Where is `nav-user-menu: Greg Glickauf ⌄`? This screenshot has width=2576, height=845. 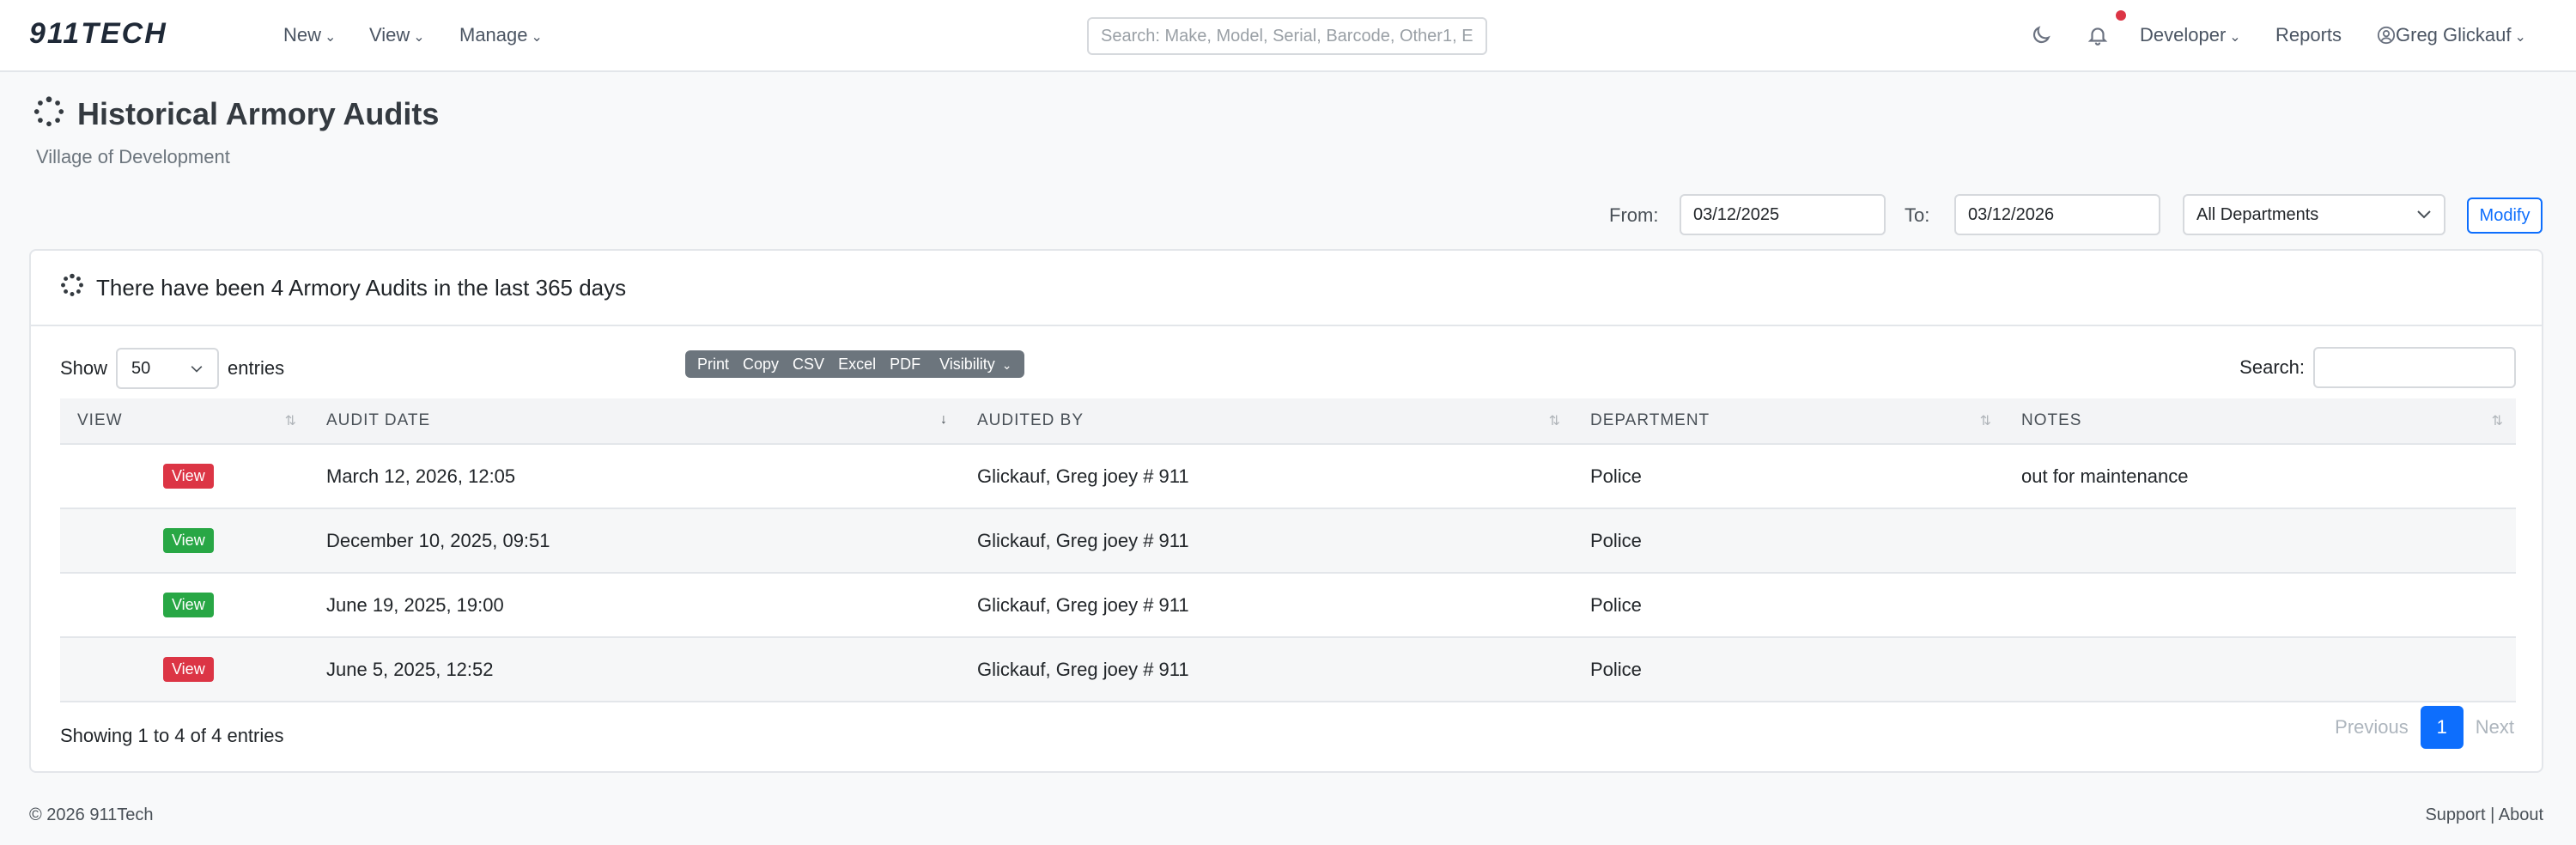 nav-user-menu: Greg Glickauf ⌄ is located at coordinates (2451, 37).